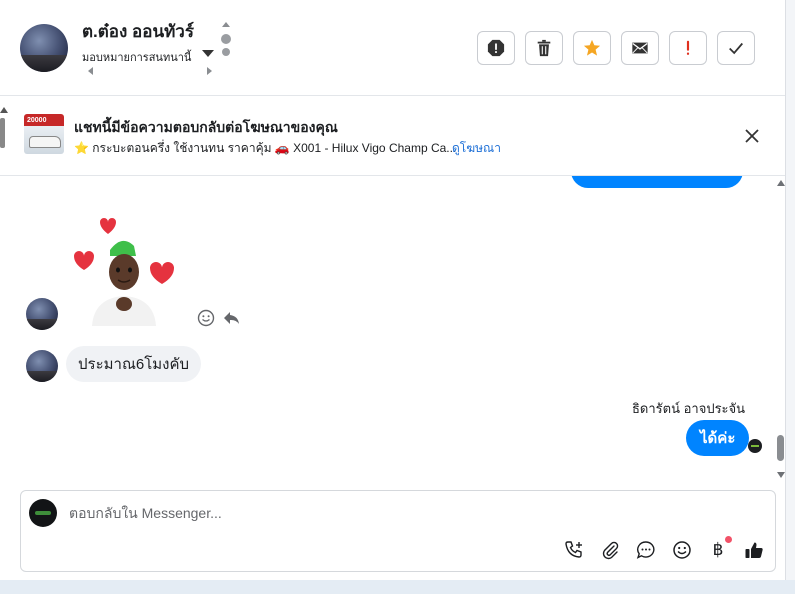 The height and width of the screenshot is (594, 795). What do you see at coordinates (231, 318) in the screenshot?
I see `reply-icon` at bounding box center [231, 318].